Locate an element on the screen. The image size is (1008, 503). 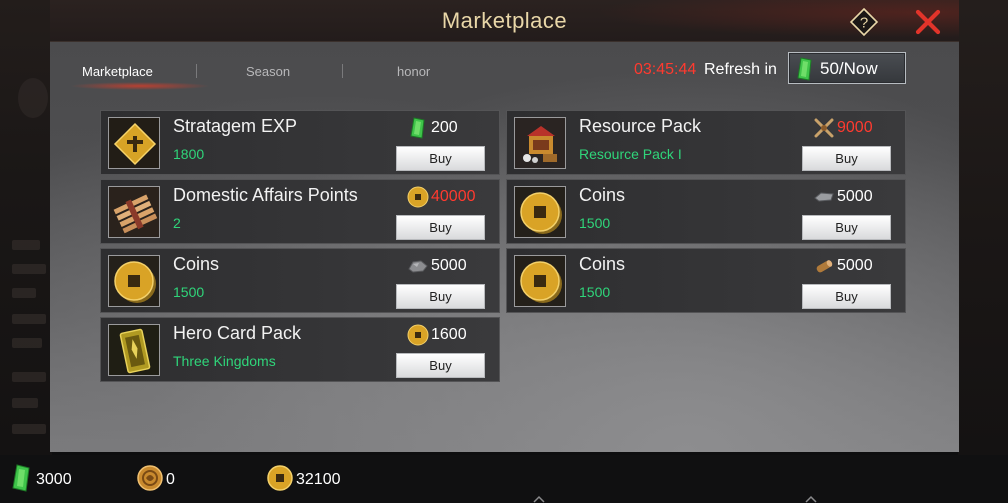
currency-jade: 3000 is located at coordinates (50, 478).